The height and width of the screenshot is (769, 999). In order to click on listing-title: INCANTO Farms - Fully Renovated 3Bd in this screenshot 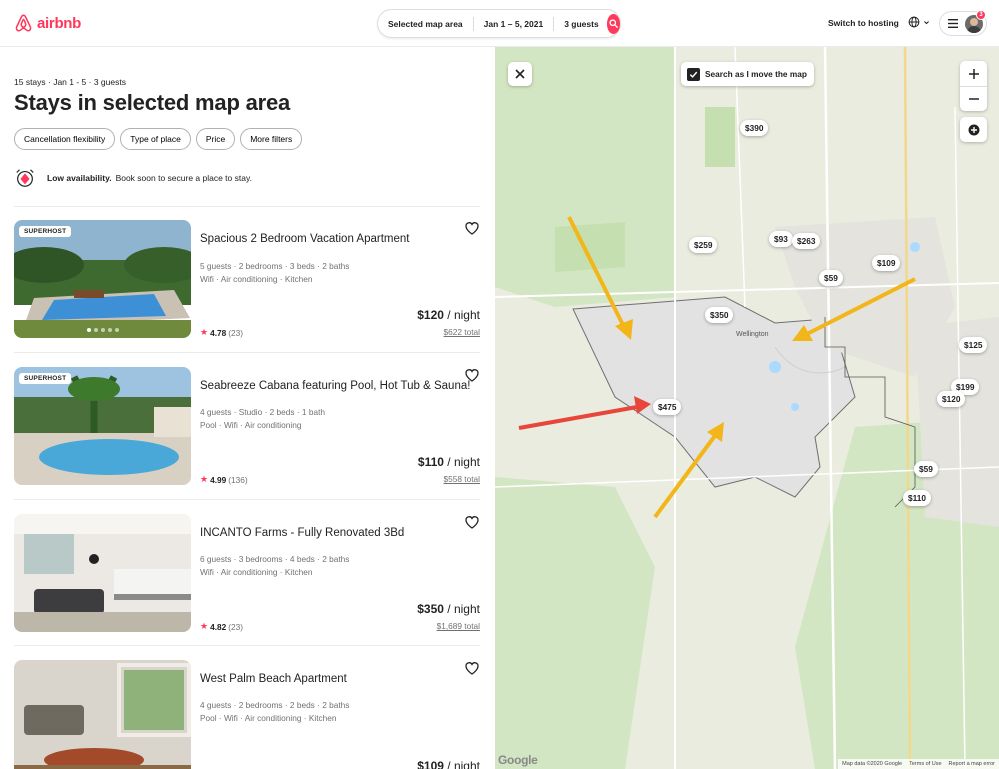, I will do `click(302, 533)`.